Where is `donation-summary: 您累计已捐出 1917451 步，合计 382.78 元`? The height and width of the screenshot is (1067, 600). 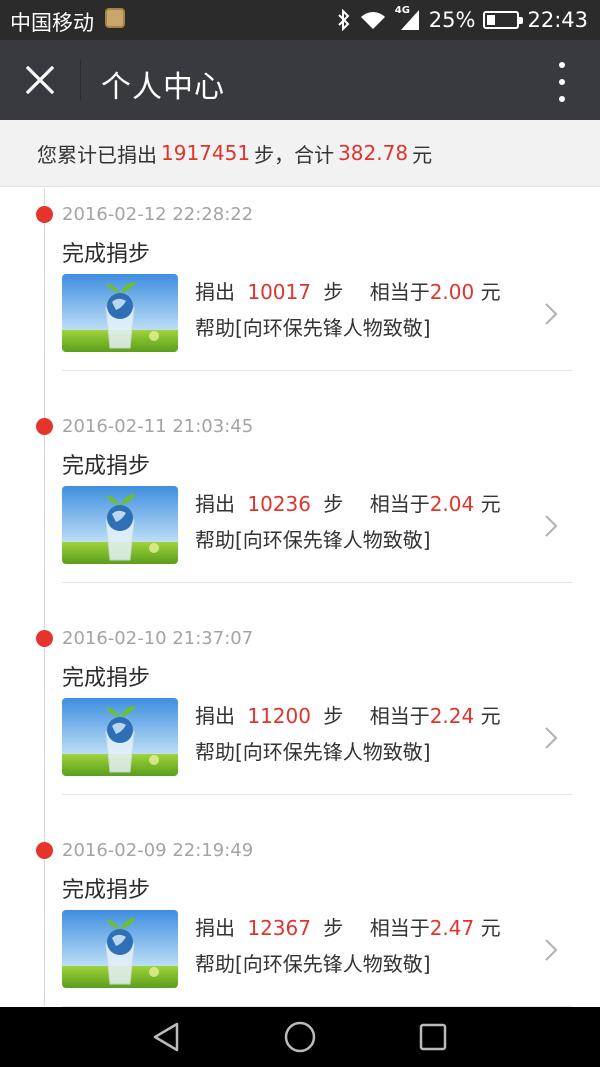 donation-summary: 您累计已捐出 1917451 步，合计 382.78 元 is located at coordinates (300, 153).